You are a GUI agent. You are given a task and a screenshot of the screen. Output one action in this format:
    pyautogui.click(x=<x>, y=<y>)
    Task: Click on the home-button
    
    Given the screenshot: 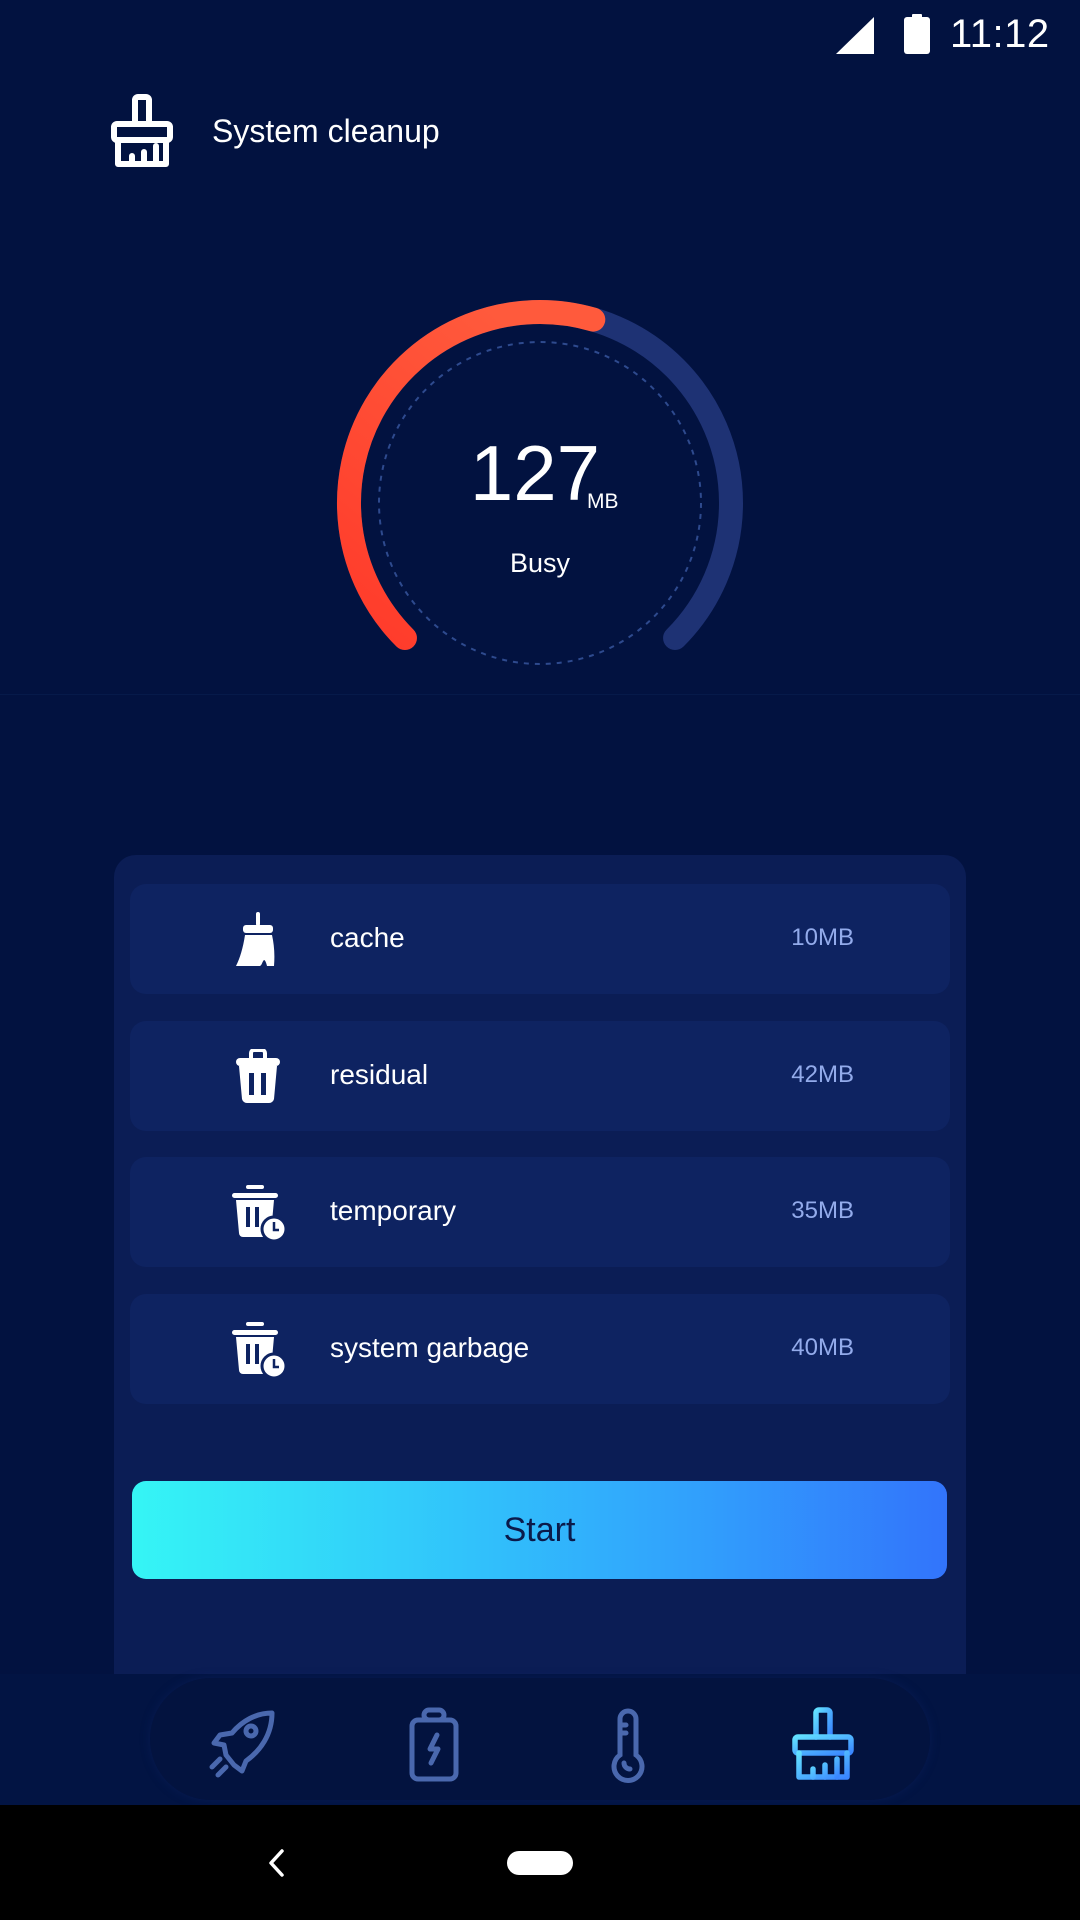 What is the action you would take?
    pyautogui.click(x=540, y=1863)
    